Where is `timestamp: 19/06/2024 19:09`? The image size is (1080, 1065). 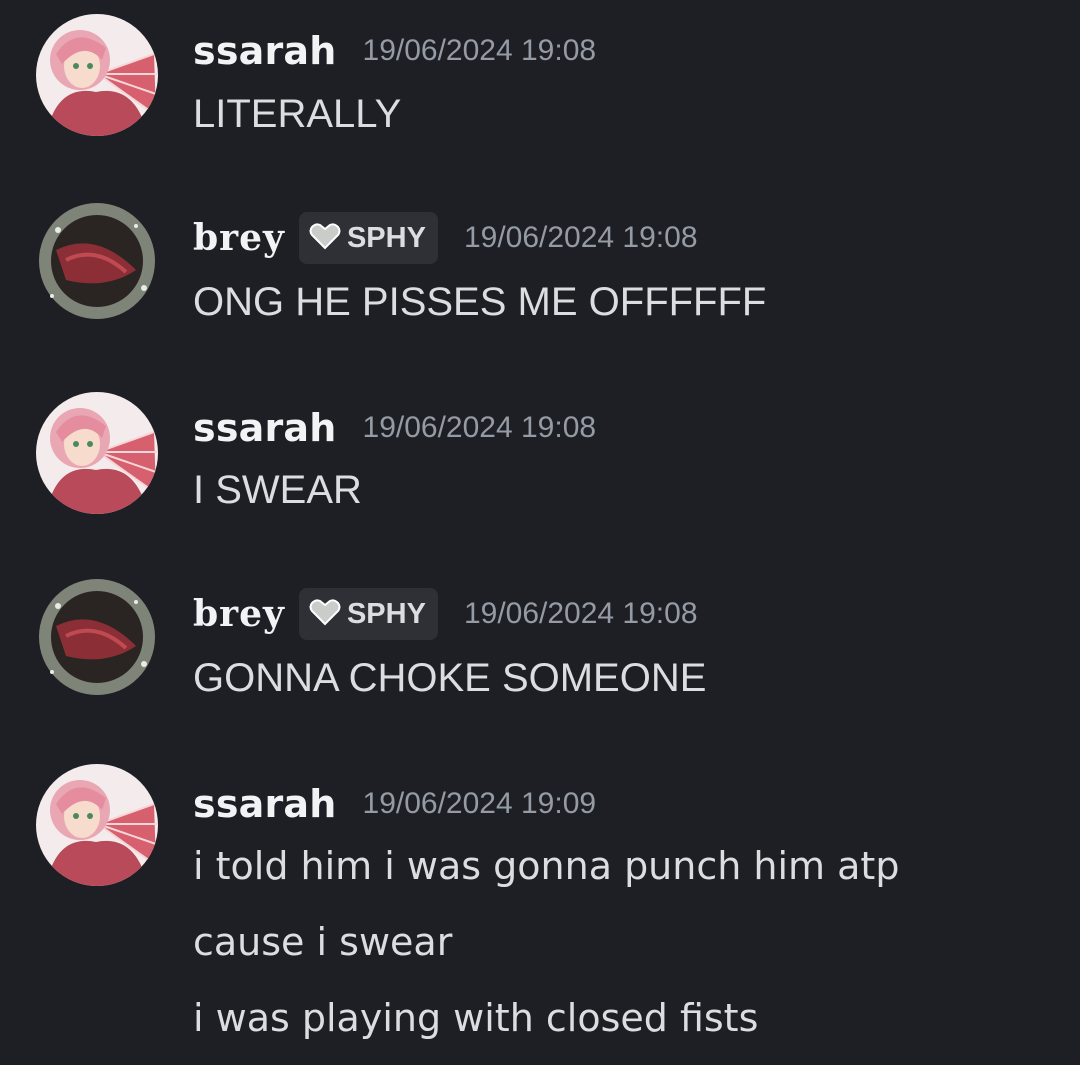 timestamp: 19/06/2024 19:09 is located at coordinates (480, 804).